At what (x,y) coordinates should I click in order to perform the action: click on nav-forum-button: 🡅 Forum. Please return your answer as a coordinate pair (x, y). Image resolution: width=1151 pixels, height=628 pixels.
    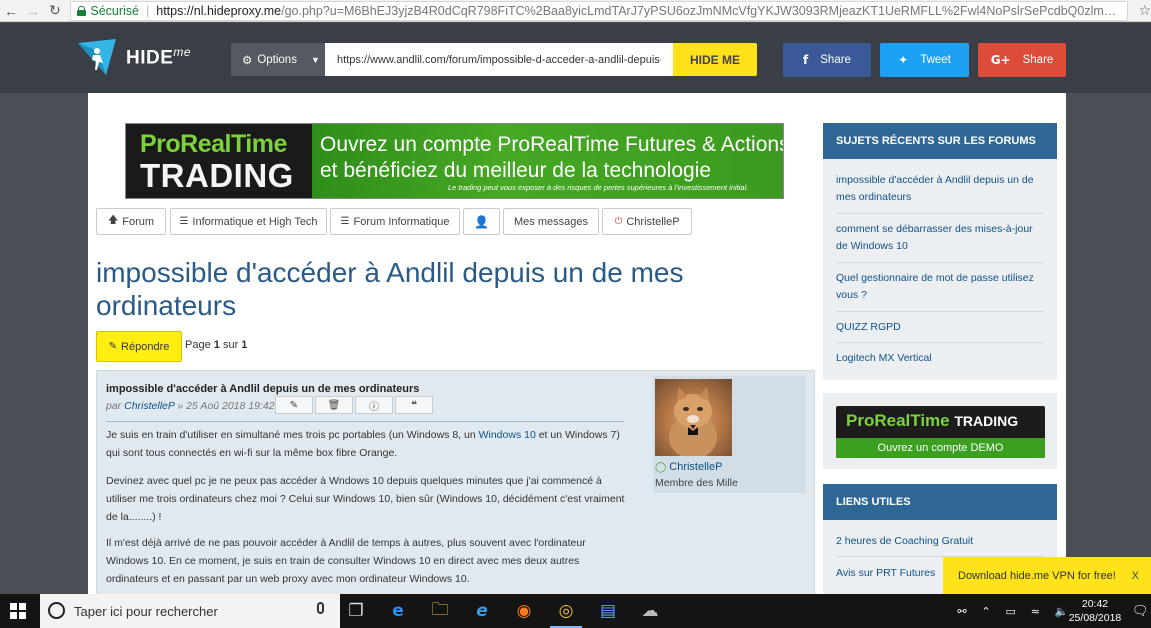
    Looking at the image, I should click on (131, 221).